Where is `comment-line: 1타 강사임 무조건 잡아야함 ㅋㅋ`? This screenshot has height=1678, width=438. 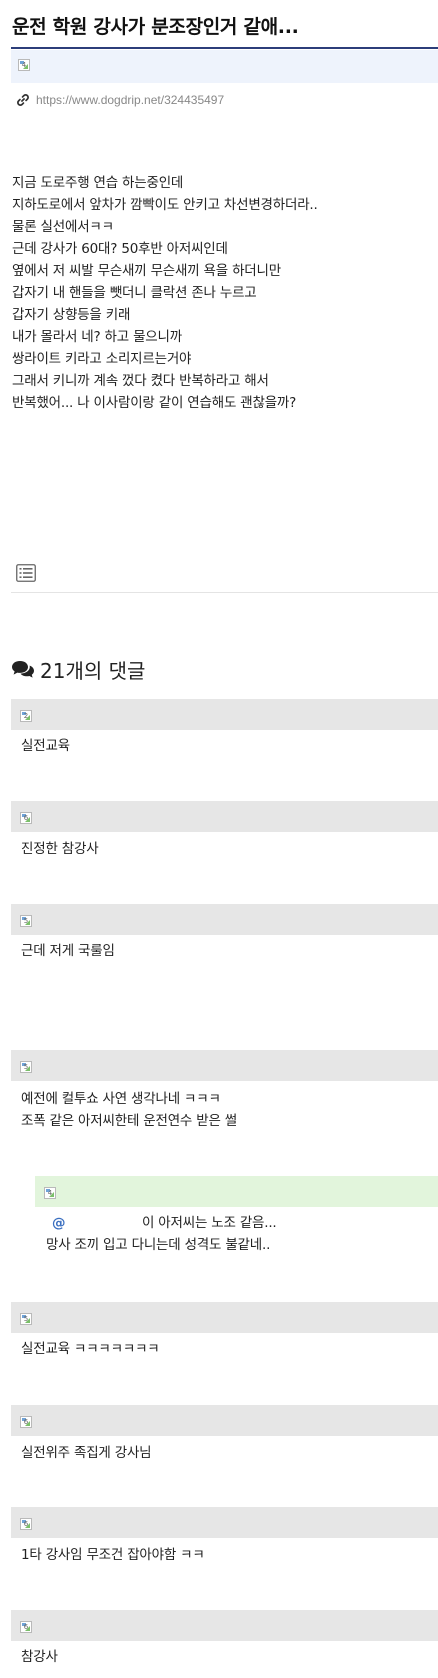 comment-line: 1타 강사임 무조건 잡아야함 ㅋㅋ is located at coordinates (113, 1555).